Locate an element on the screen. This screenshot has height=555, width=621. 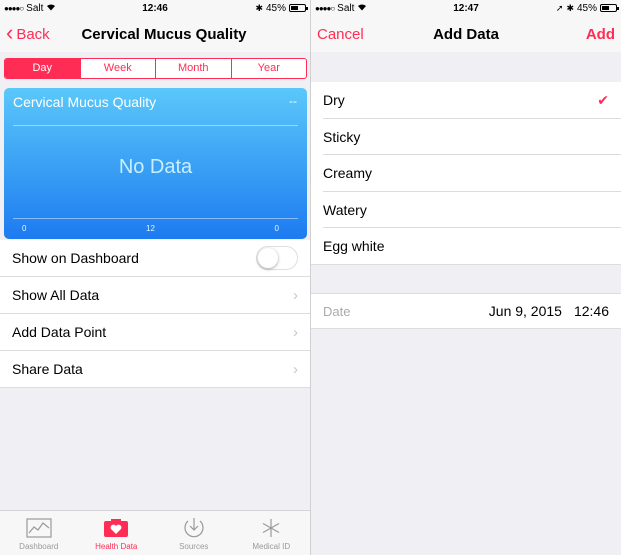
add-button: Add is located at coordinates (600, 34).